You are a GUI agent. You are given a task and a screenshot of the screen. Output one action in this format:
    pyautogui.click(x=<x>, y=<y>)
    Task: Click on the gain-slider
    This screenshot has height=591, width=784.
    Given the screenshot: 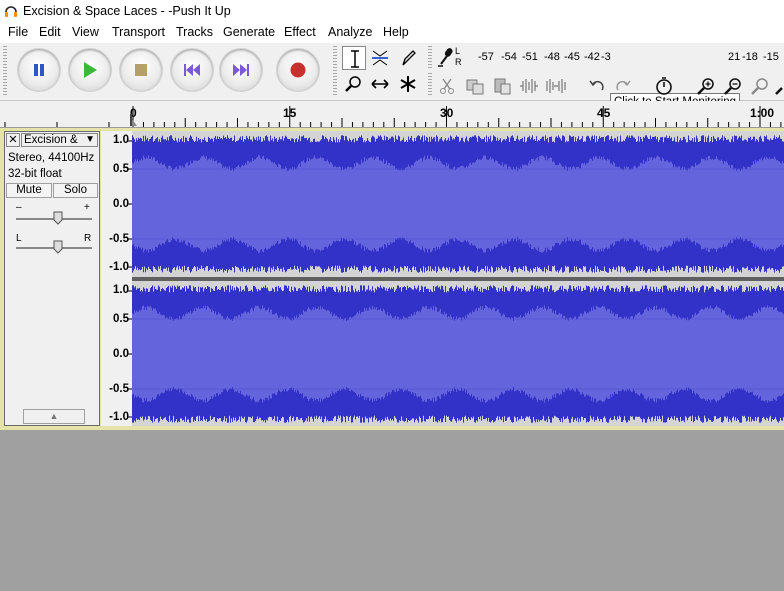 What is the action you would take?
    pyautogui.click(x=54, y=219)
    